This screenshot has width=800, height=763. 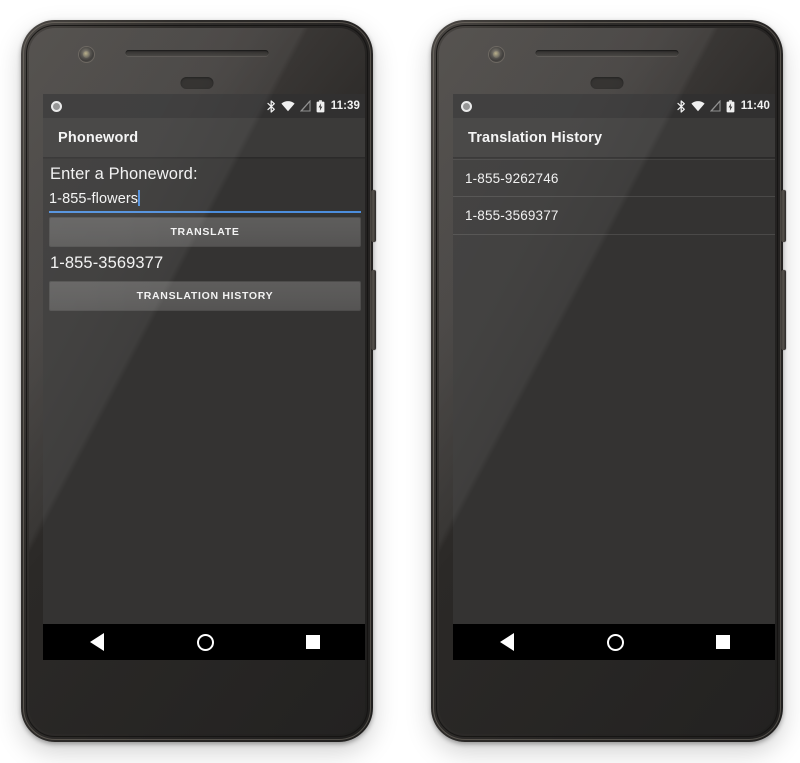 I want to click on phoneword-input: 1-855-flowers, so click(x=93, y=199).